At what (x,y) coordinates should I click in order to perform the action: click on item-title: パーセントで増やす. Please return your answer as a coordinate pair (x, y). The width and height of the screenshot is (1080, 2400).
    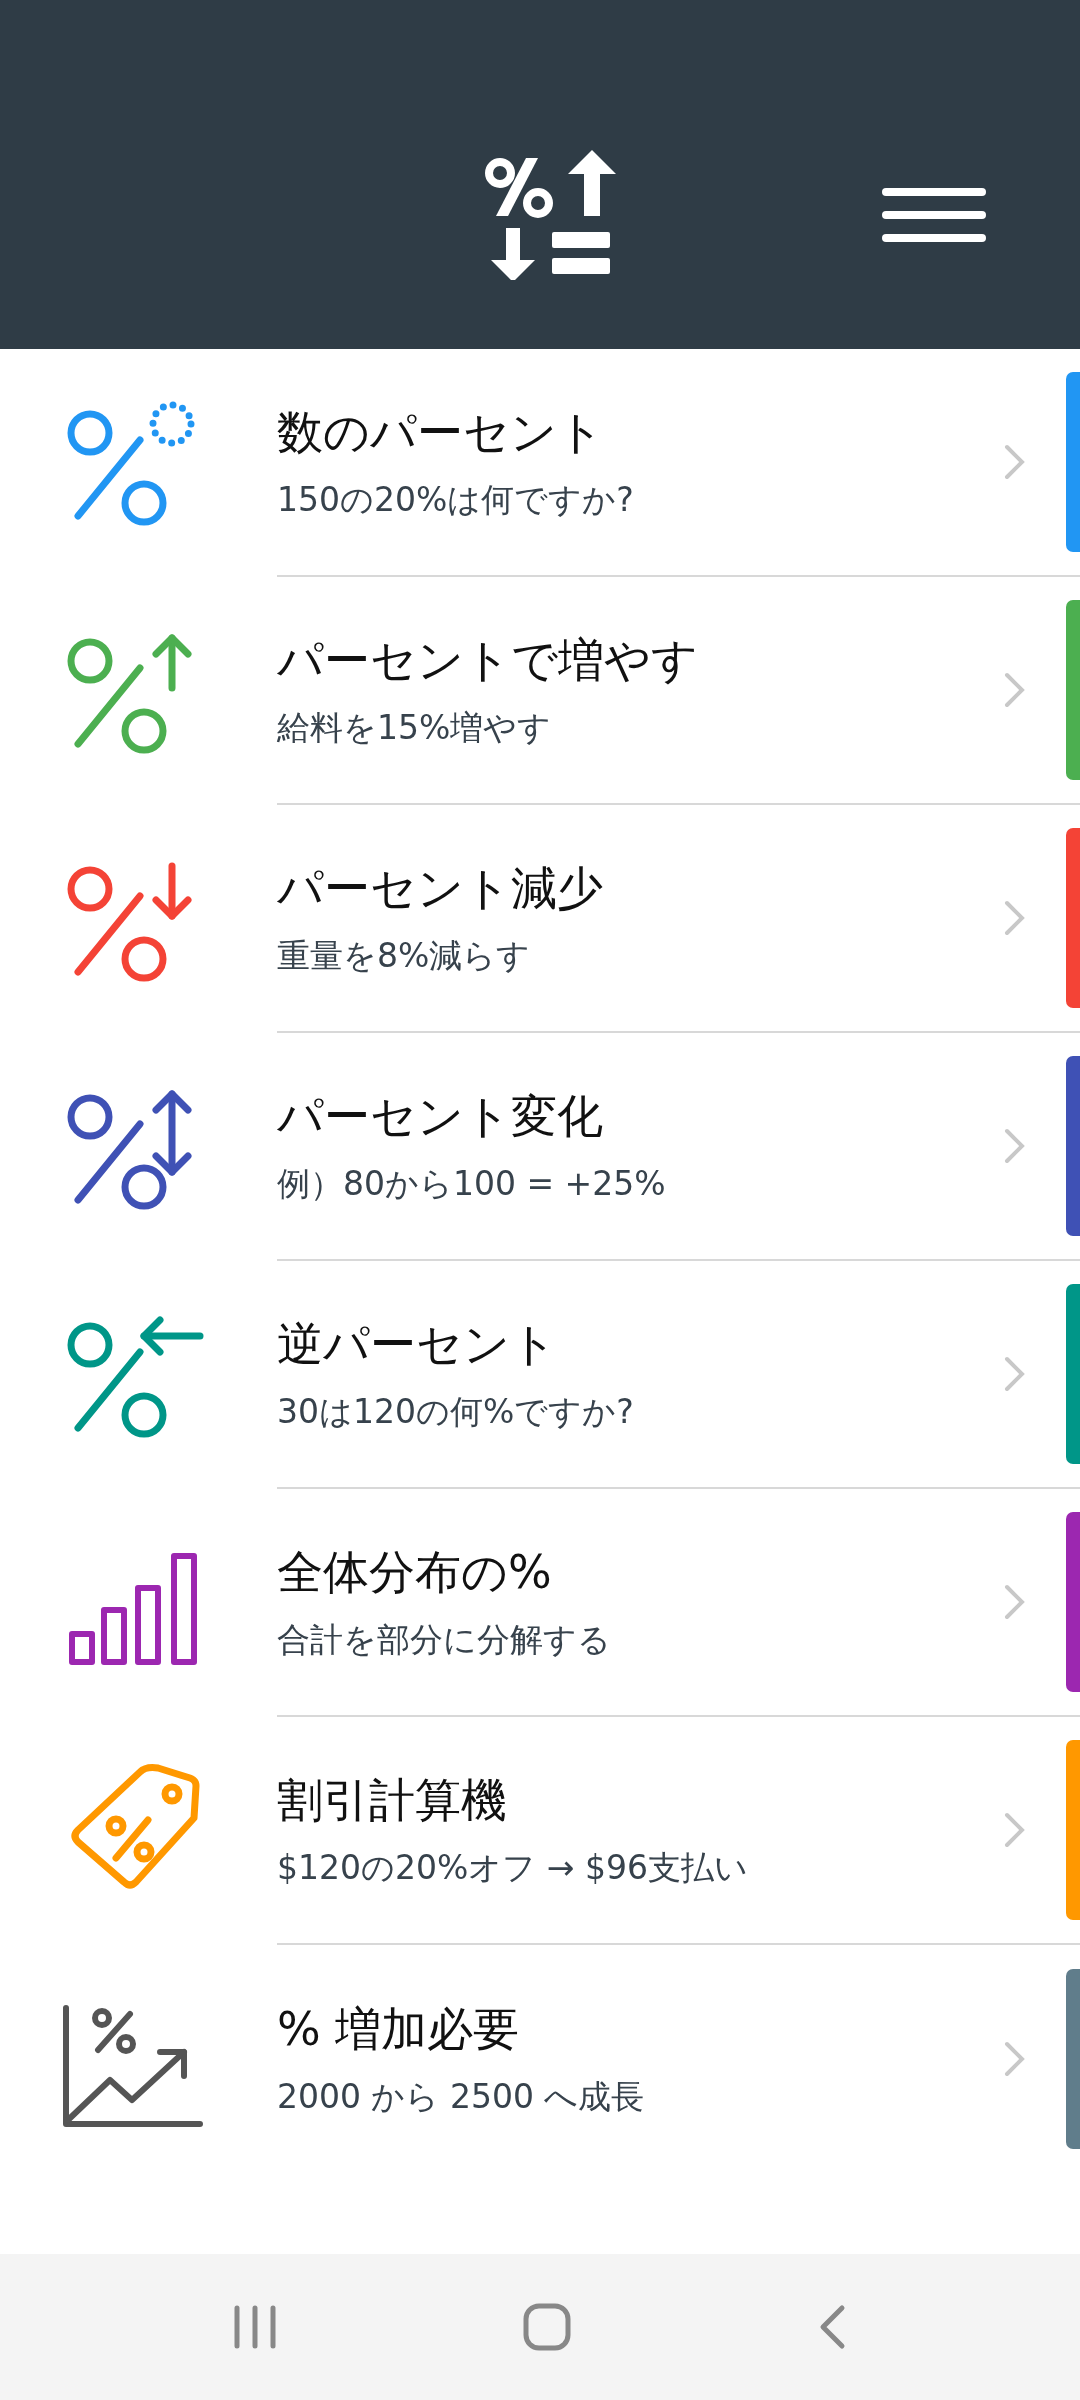
    Looking at the image, I should click on (487, 660).